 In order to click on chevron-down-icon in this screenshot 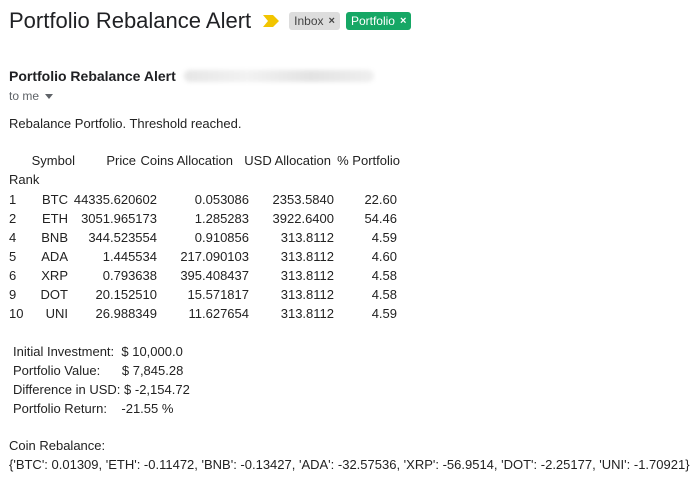, I will do `click(49, 96)`.